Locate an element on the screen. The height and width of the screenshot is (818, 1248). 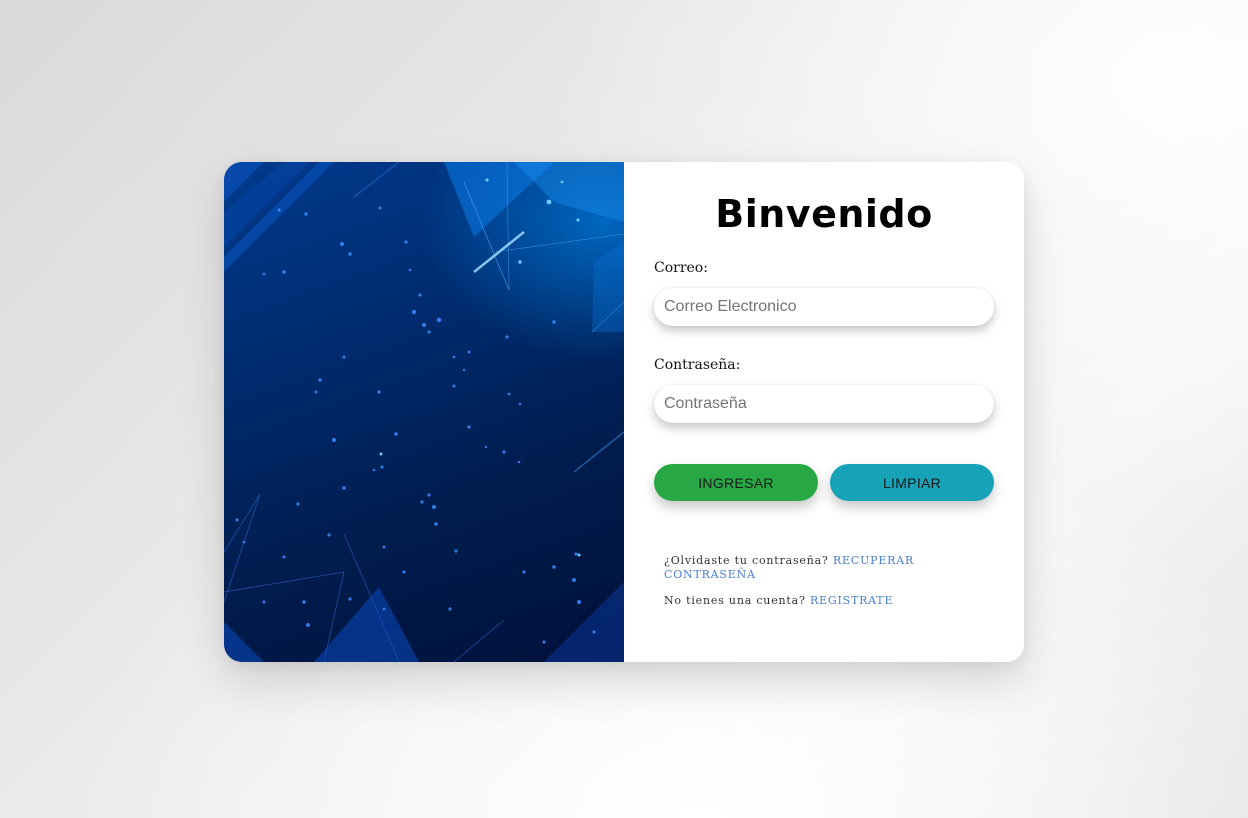
page-title: Binvenido is located at coordinates (824, 214).